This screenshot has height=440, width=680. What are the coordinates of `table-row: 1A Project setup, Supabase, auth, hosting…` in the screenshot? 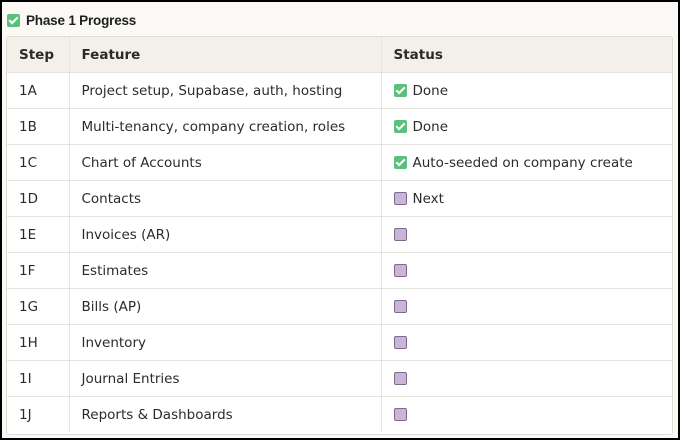 It's located at (339, 90).